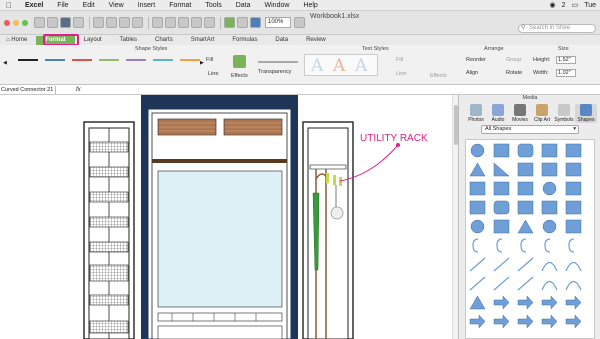  Describe the element at coordinates (255, 22) in the screenshot. I see `media-browser-icon` at that location.